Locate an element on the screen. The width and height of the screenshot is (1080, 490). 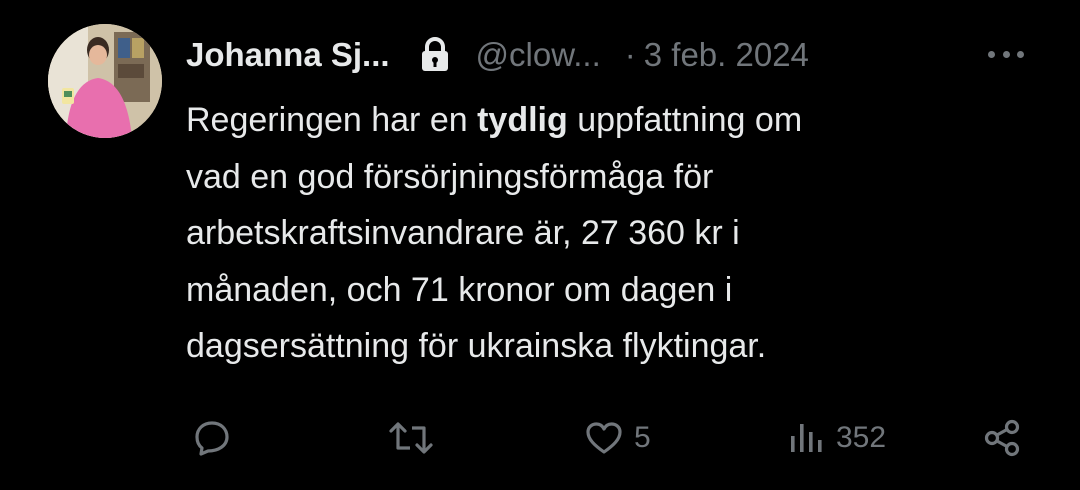
retweet-icon is located at coordinates (411, 438).